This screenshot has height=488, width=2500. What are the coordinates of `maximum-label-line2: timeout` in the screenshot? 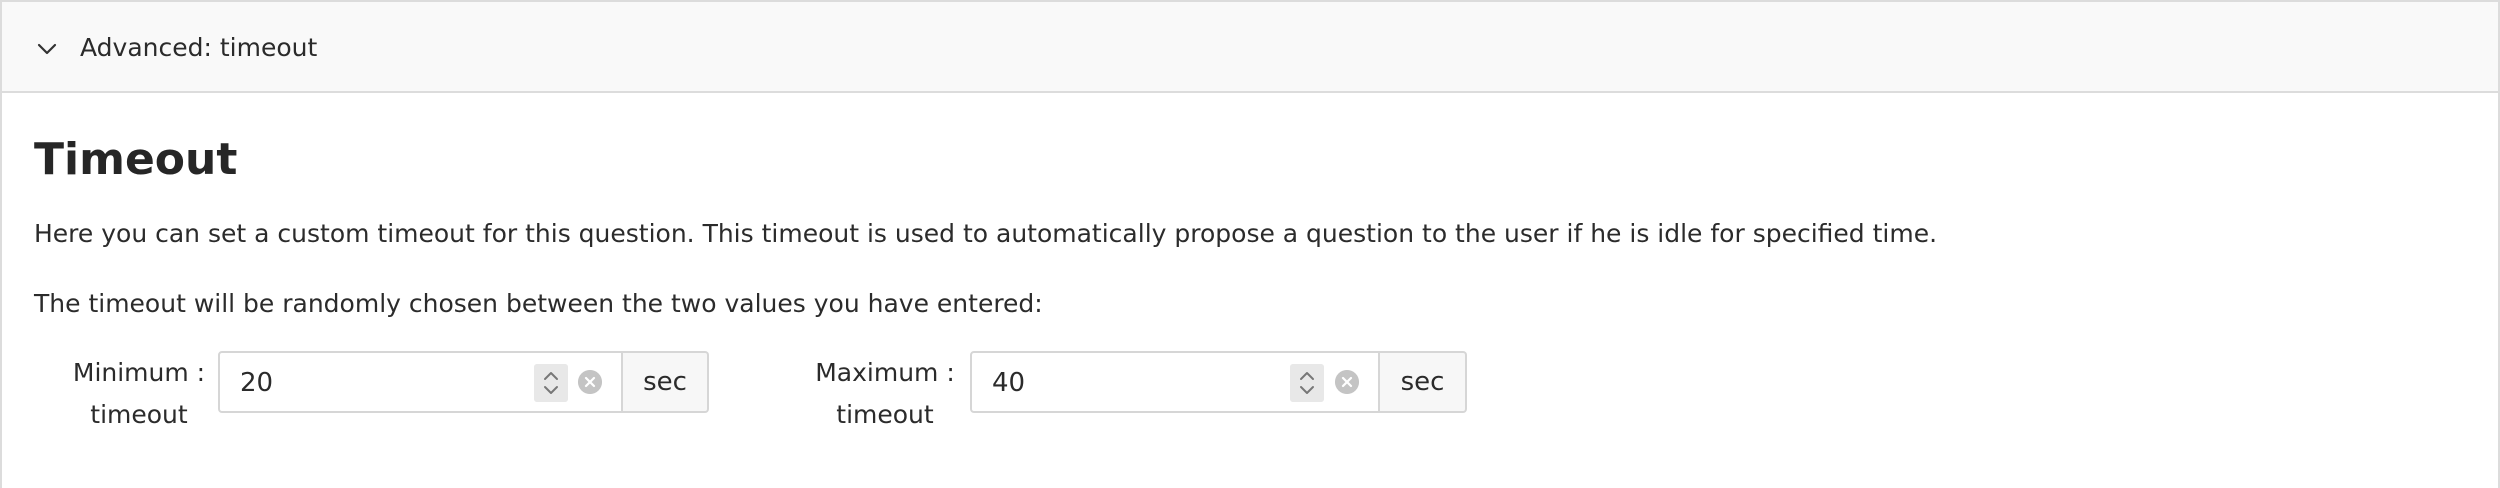 It's located at (885, 414).